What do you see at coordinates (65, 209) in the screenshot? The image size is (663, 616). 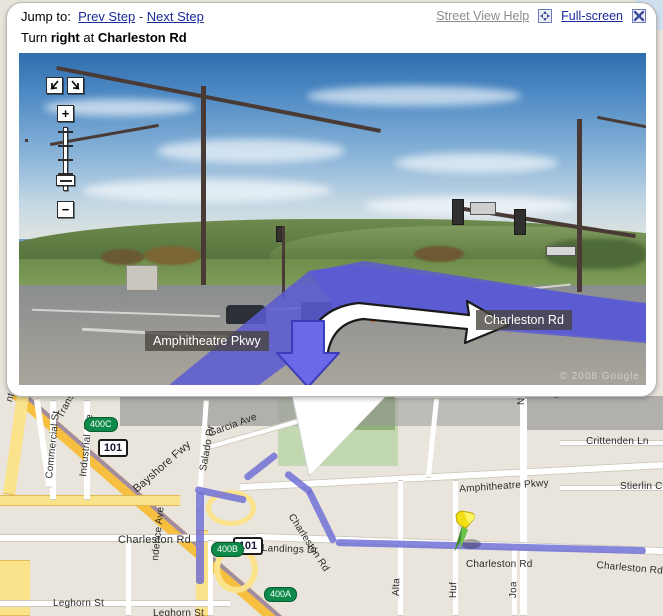 I see `zoom-out-button: −` at bounding box center [65, 209].